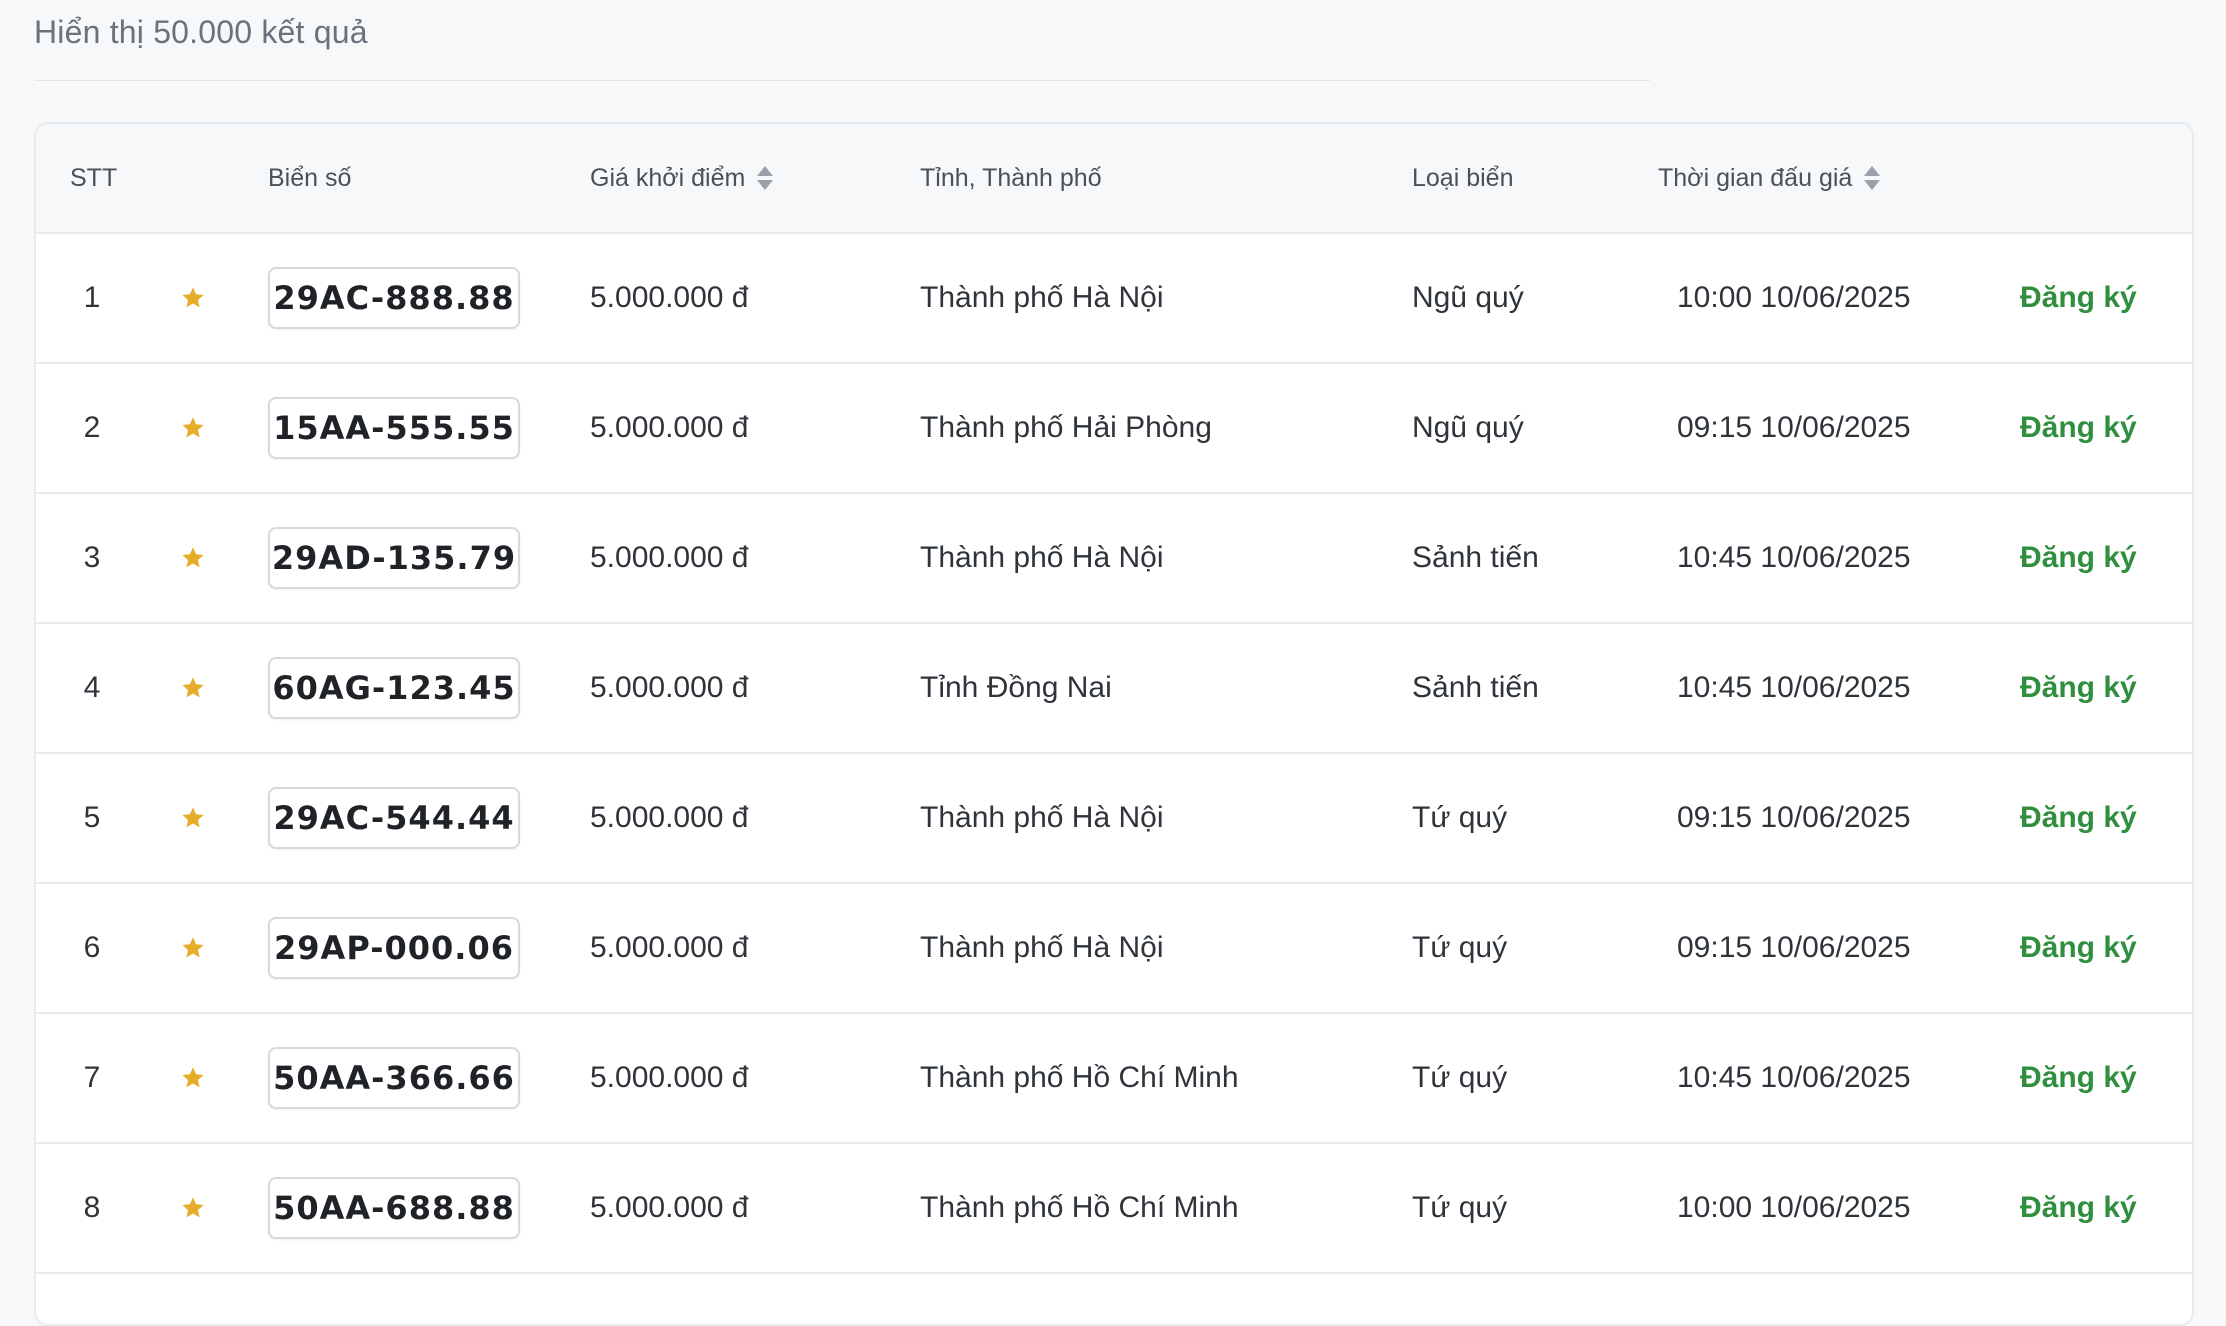 The width and height of the screenshot is (2226, 1326). I want to click on row-index: 2, so click(92, 427).